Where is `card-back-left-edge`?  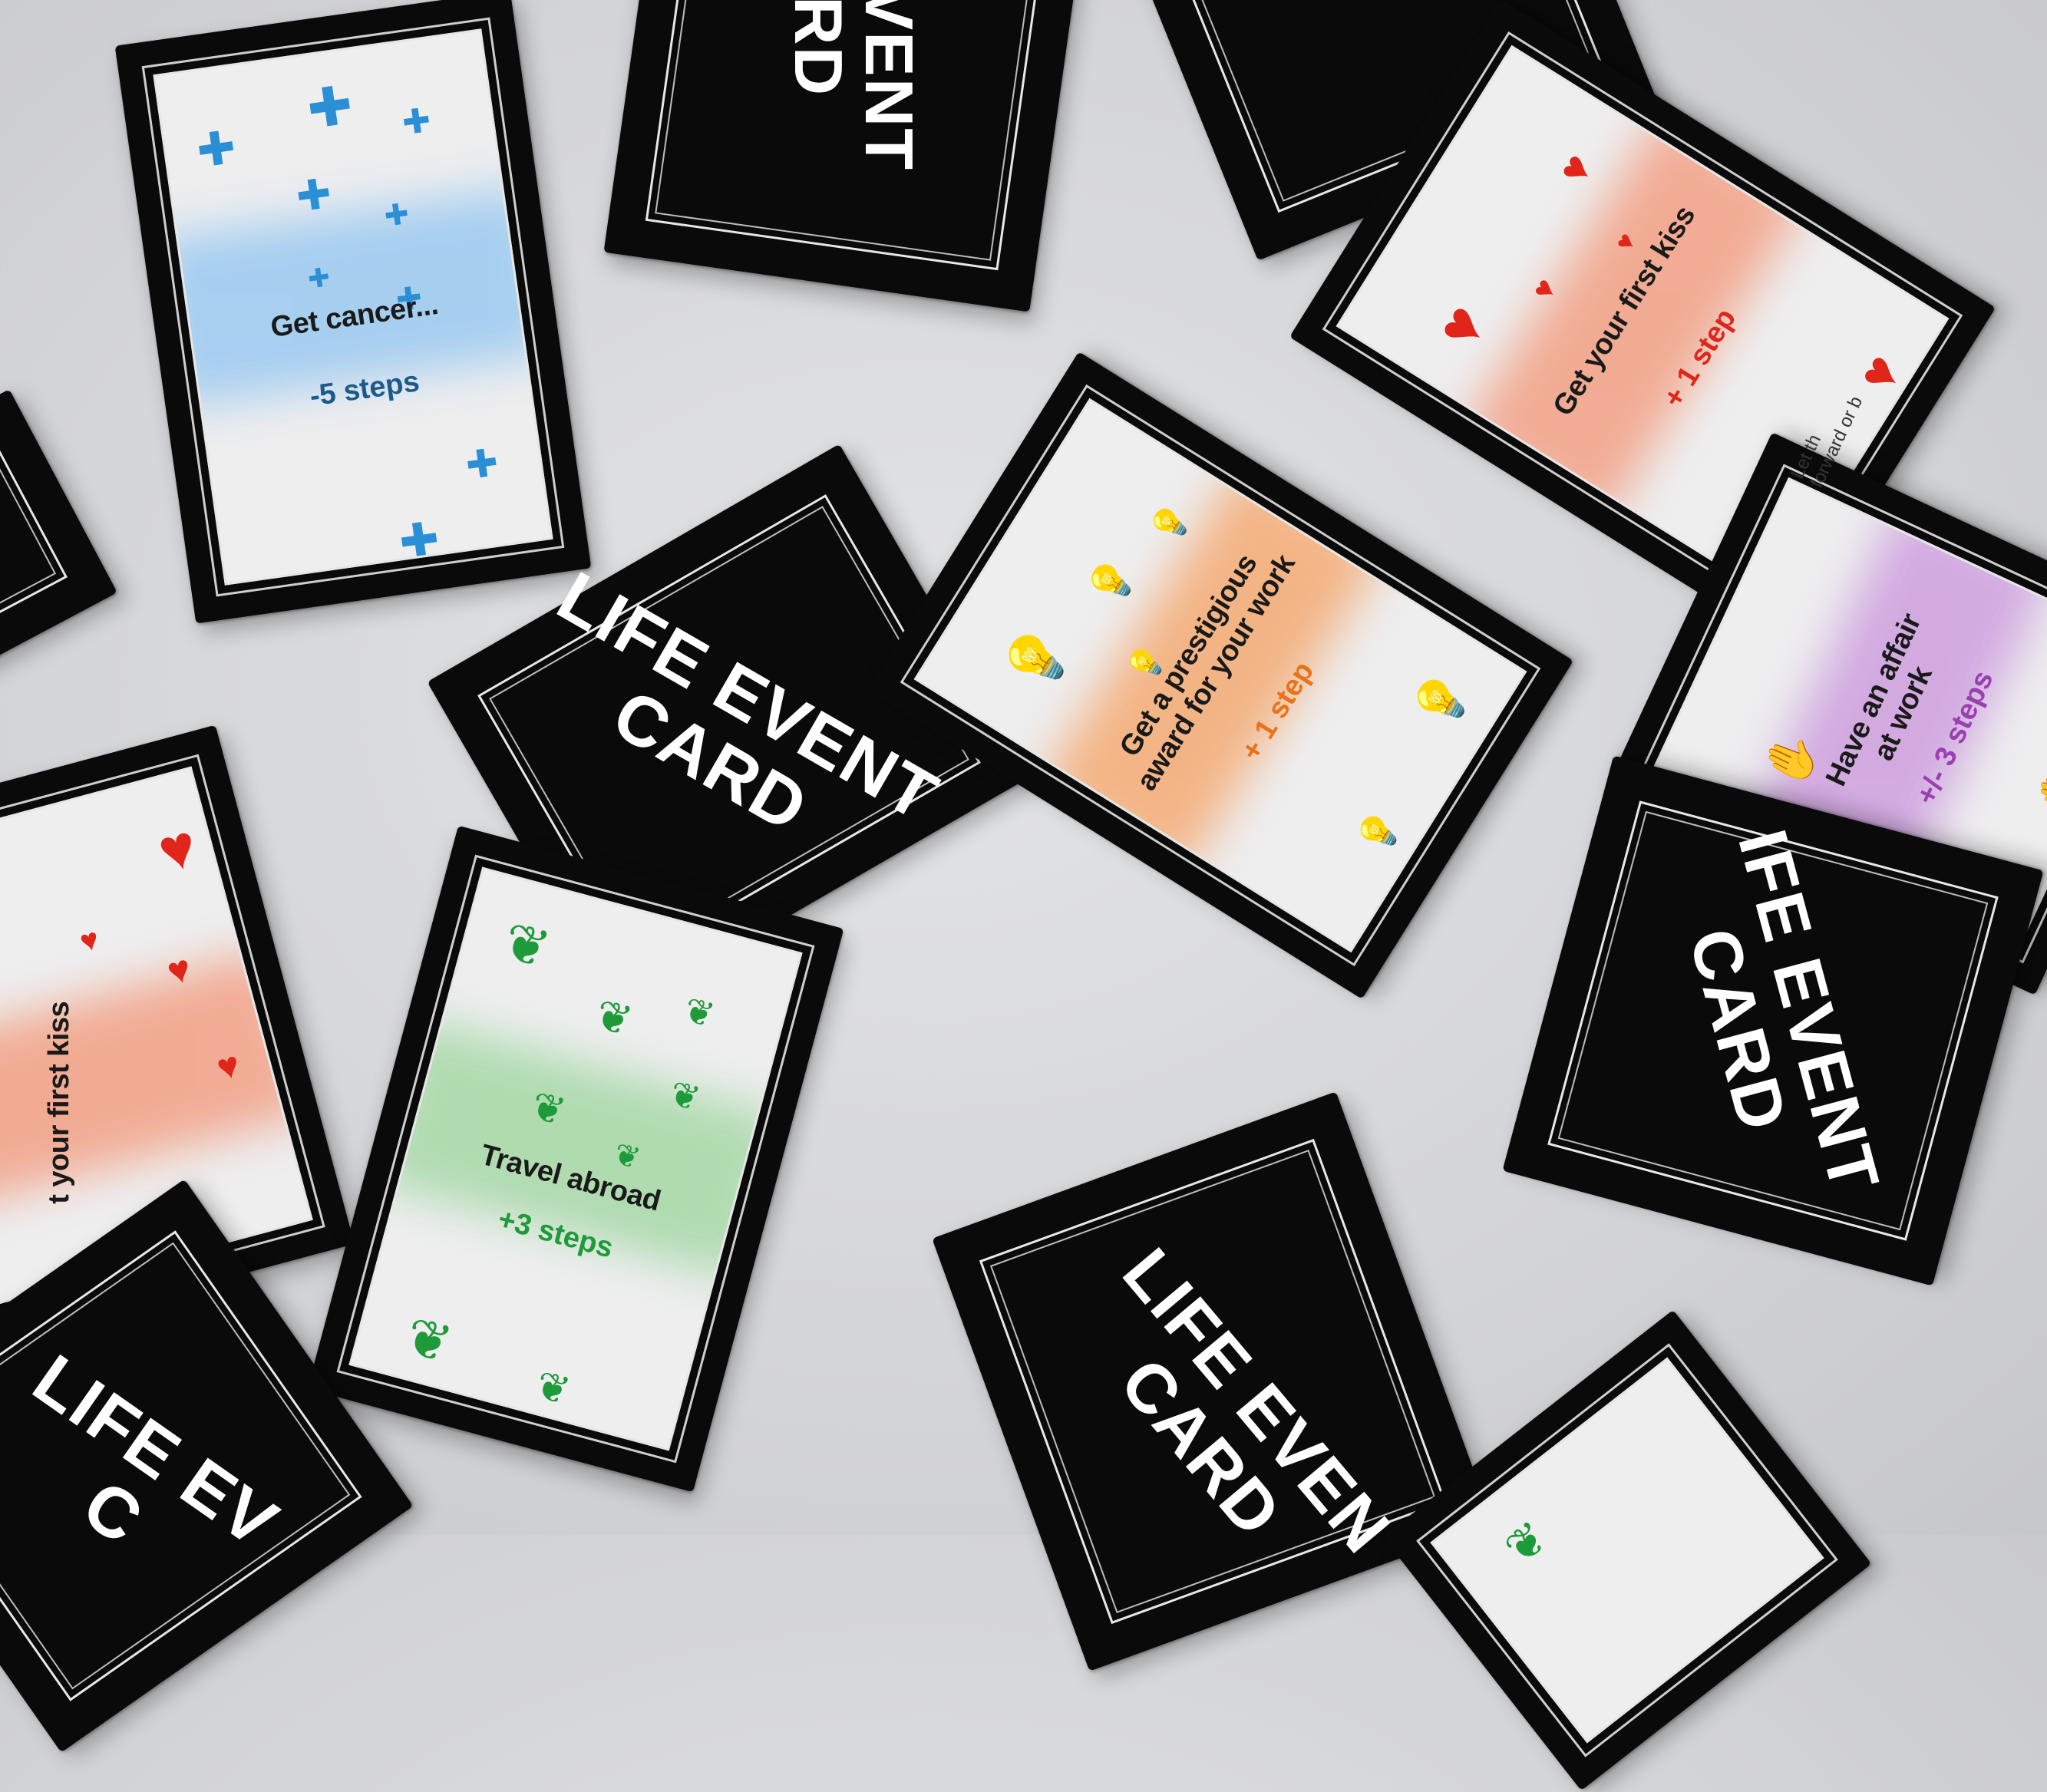 card-back-left-edge is located at coordinates (58, 545).